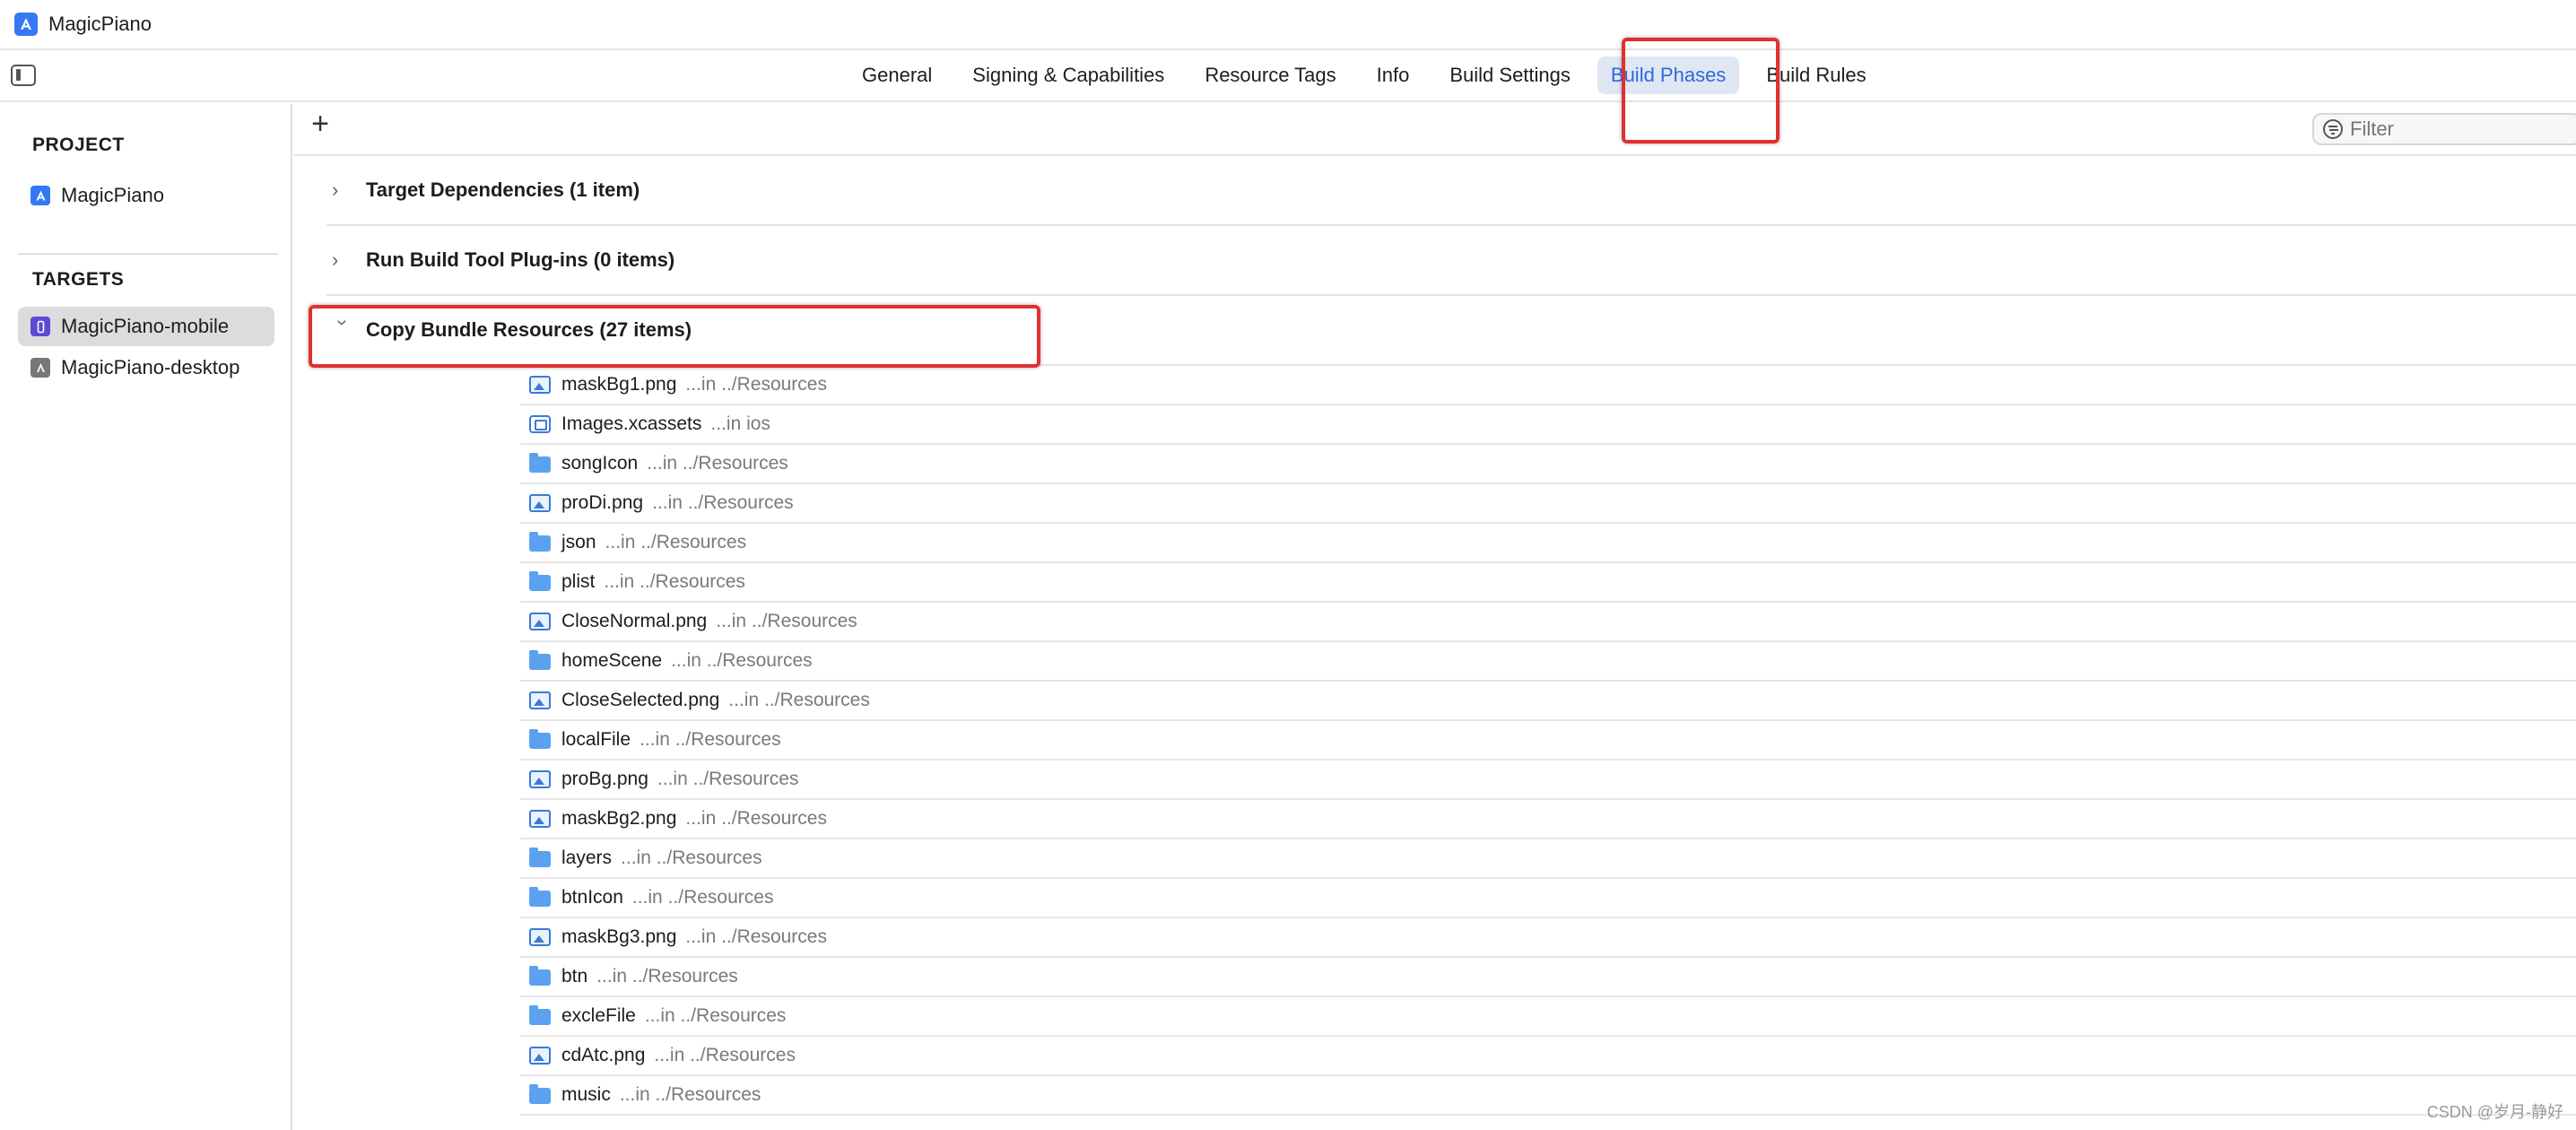  I want to click on file-name: btn, so click(574, 976).